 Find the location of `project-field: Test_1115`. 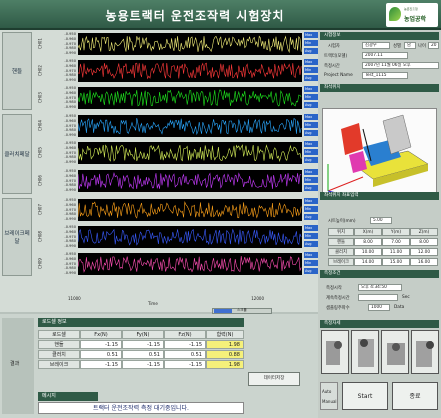

project-field: Test_1115 is located at coordinates (385, 75).